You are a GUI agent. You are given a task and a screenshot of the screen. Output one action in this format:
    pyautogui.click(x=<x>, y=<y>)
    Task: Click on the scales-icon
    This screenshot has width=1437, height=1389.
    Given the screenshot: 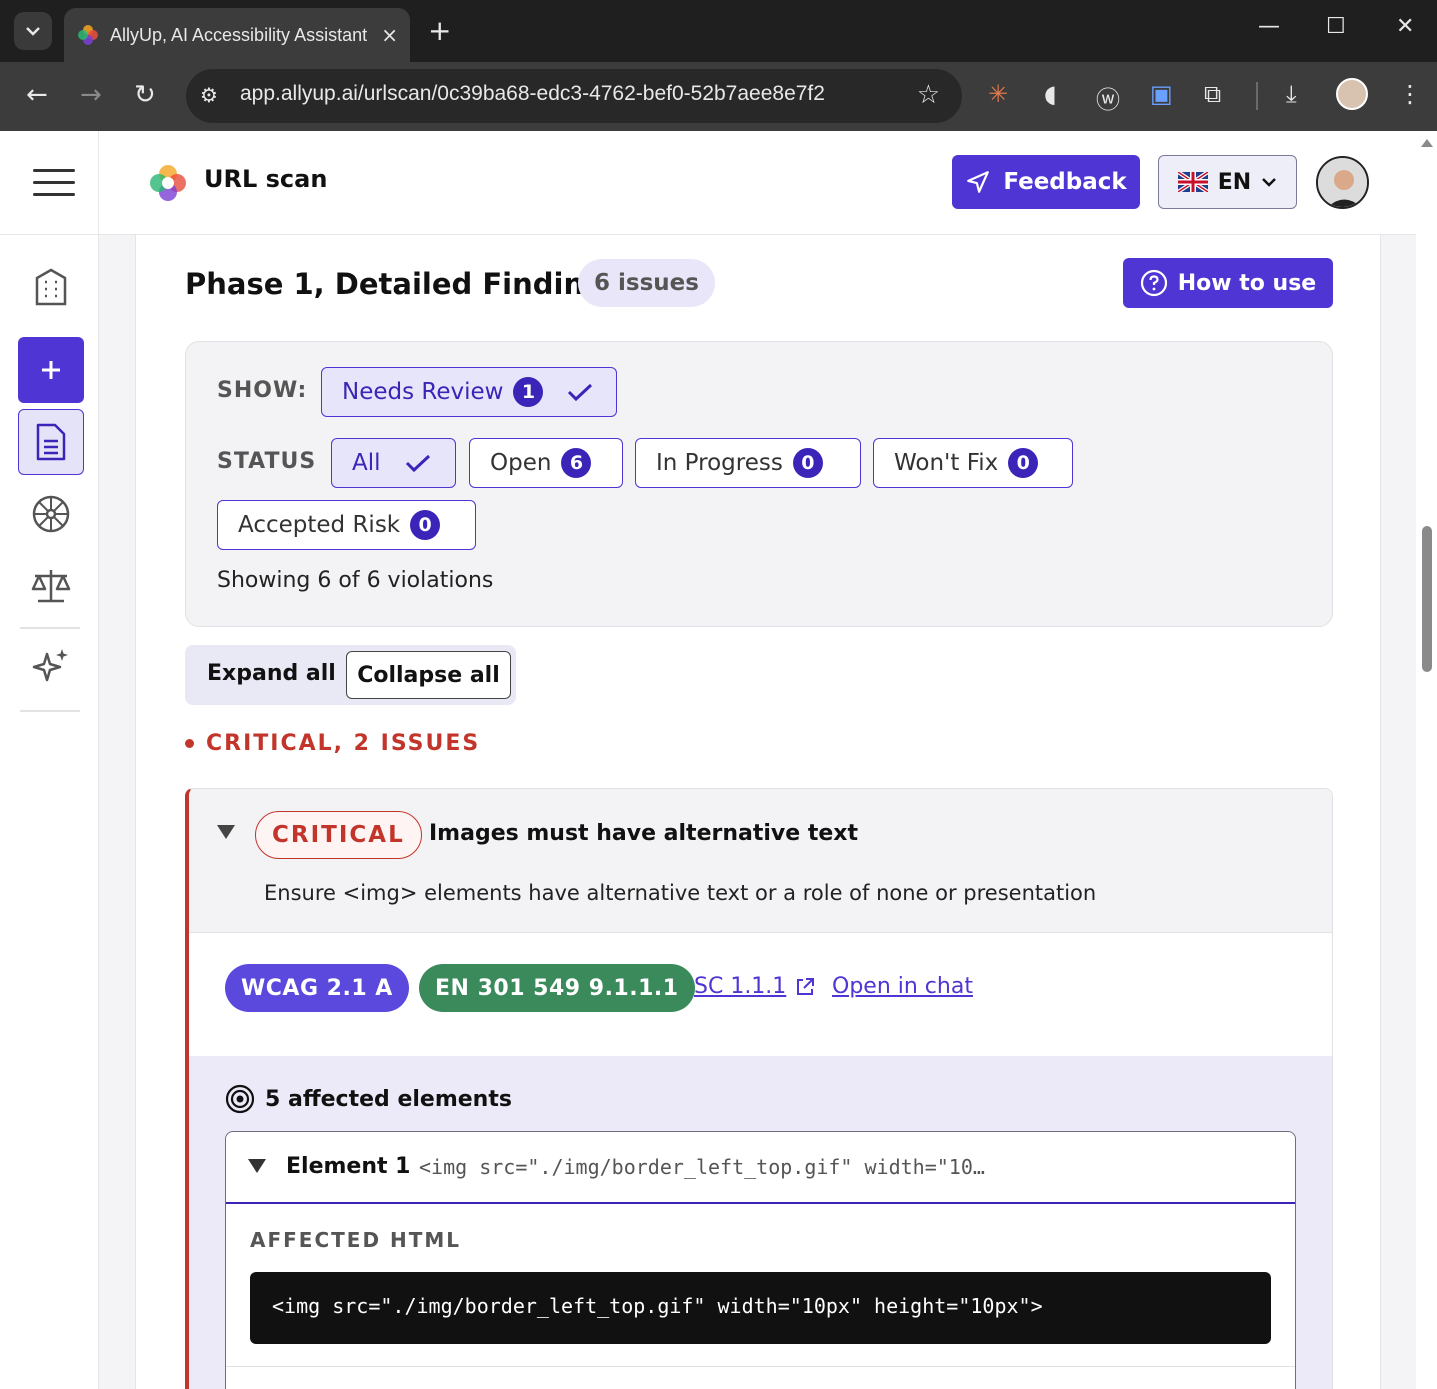 What is the action you would take?
    pyautogui.click(x=51, y=586)
    